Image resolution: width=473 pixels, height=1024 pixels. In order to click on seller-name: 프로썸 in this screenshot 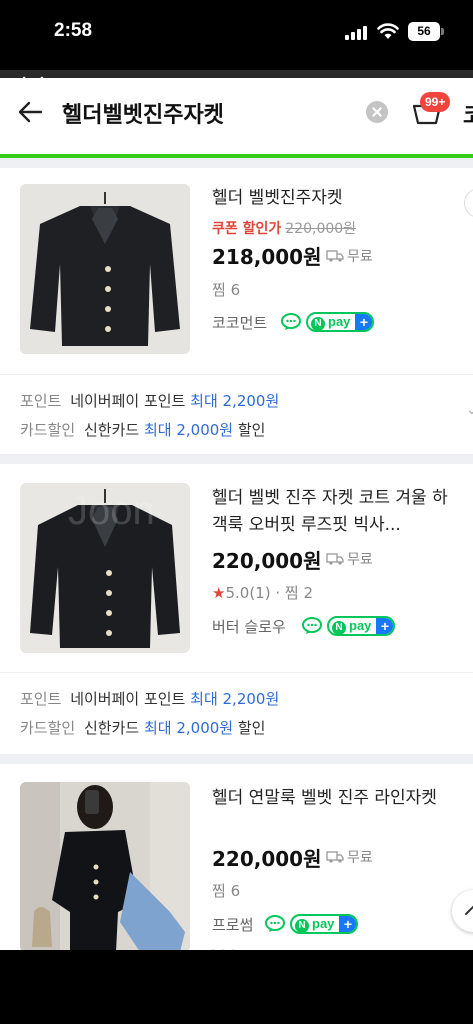, I will do `click(232, 924)`.